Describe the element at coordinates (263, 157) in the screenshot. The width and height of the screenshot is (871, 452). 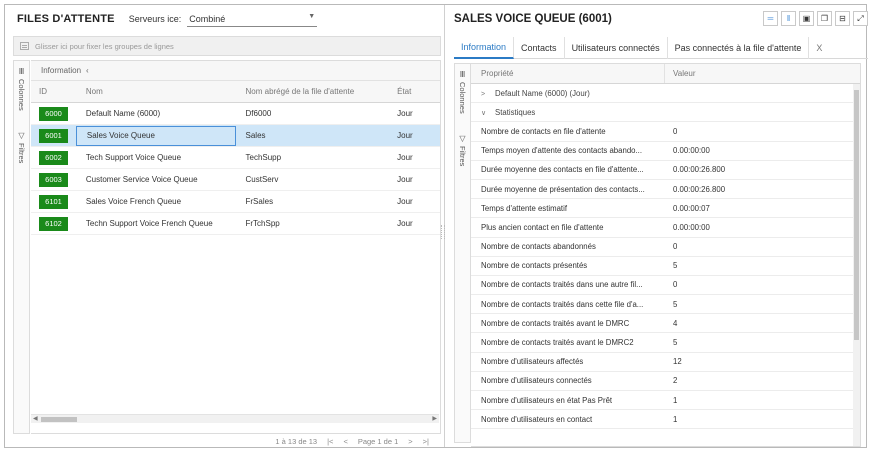
I see `queue-short-name-cell: TechSupp` at that location.